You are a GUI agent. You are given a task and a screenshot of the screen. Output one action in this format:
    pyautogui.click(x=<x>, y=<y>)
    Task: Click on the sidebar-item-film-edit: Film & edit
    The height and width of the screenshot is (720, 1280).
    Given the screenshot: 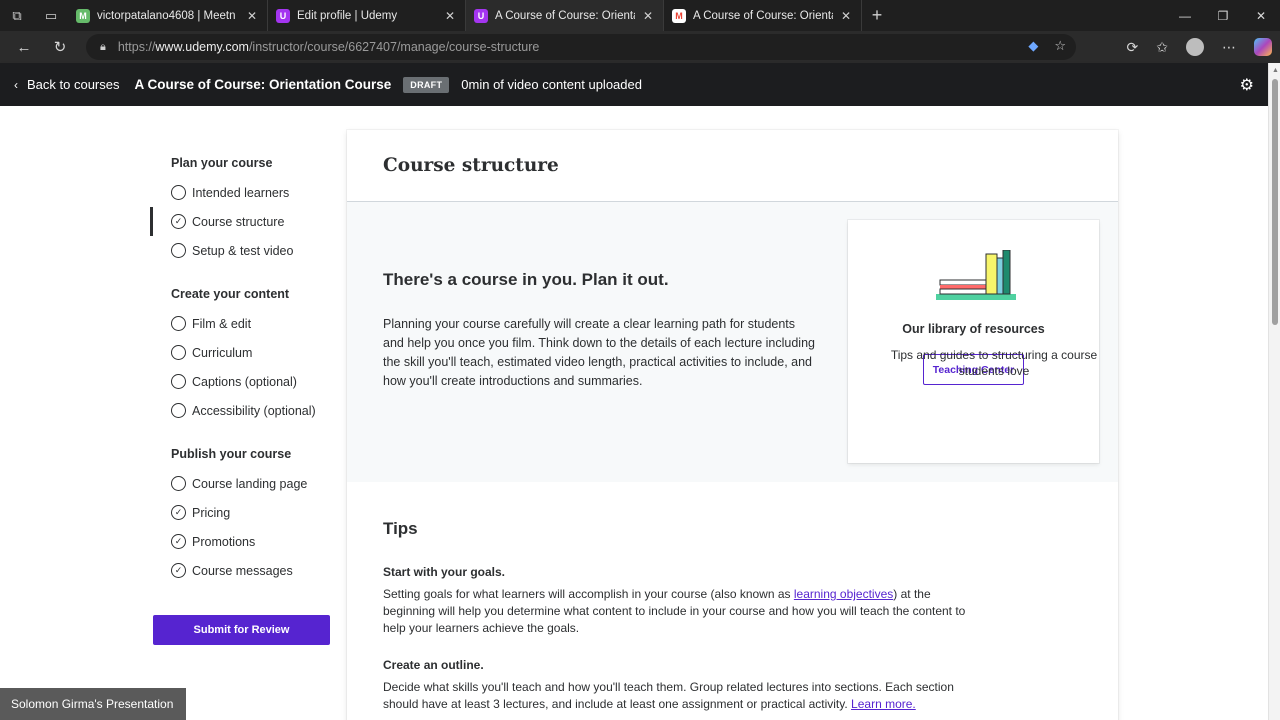 What is the action you would take?
    pyautogui.click(x=250, y=323)
    